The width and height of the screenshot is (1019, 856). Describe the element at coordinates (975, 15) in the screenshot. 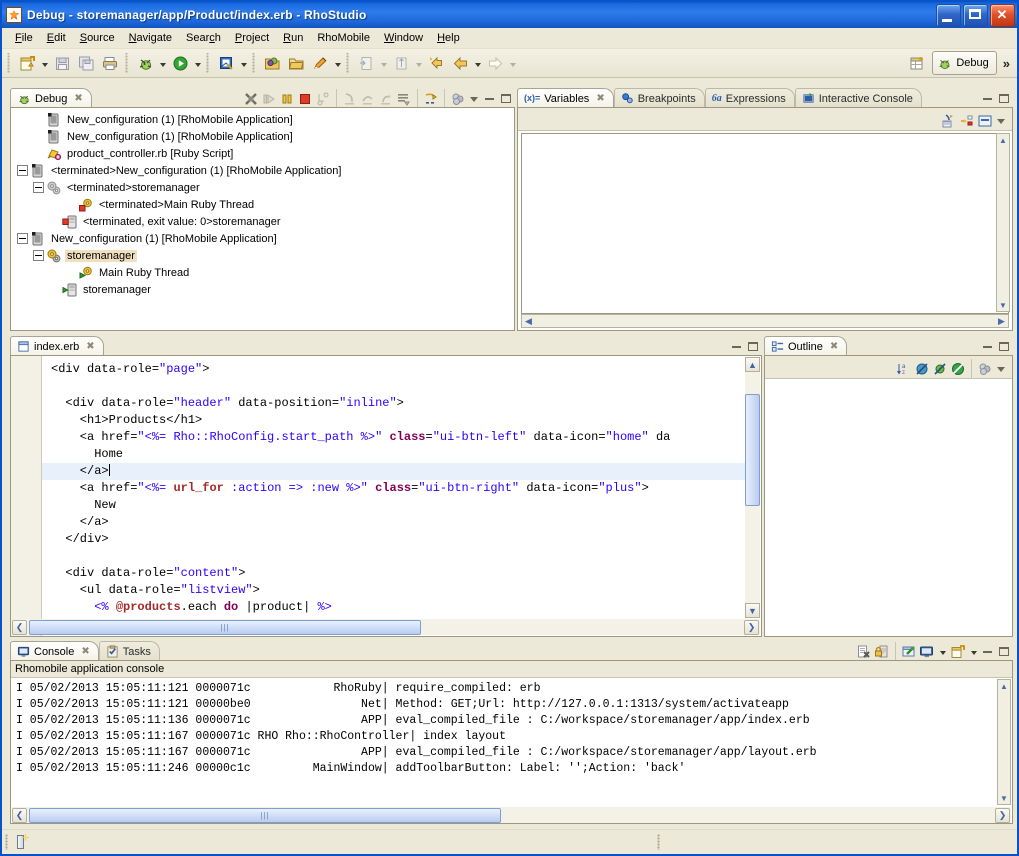

I see `maximize-button` at that location.